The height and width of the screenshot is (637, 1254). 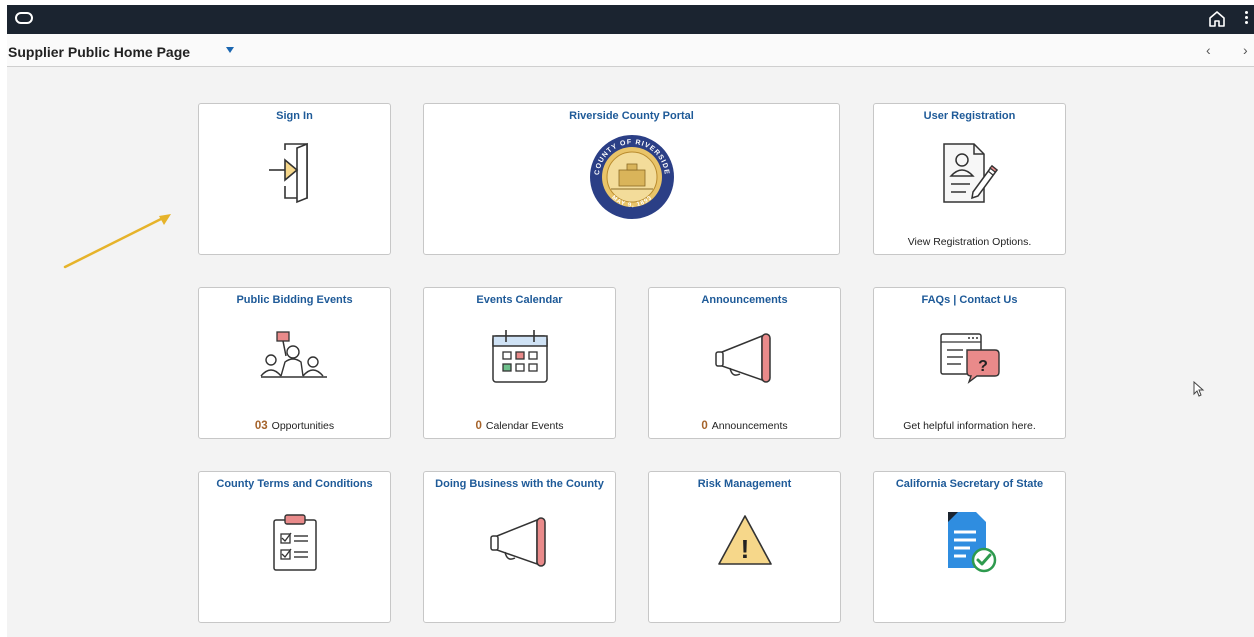 I want to click on calendar-event-count: 0, so click(x=478, y=426).